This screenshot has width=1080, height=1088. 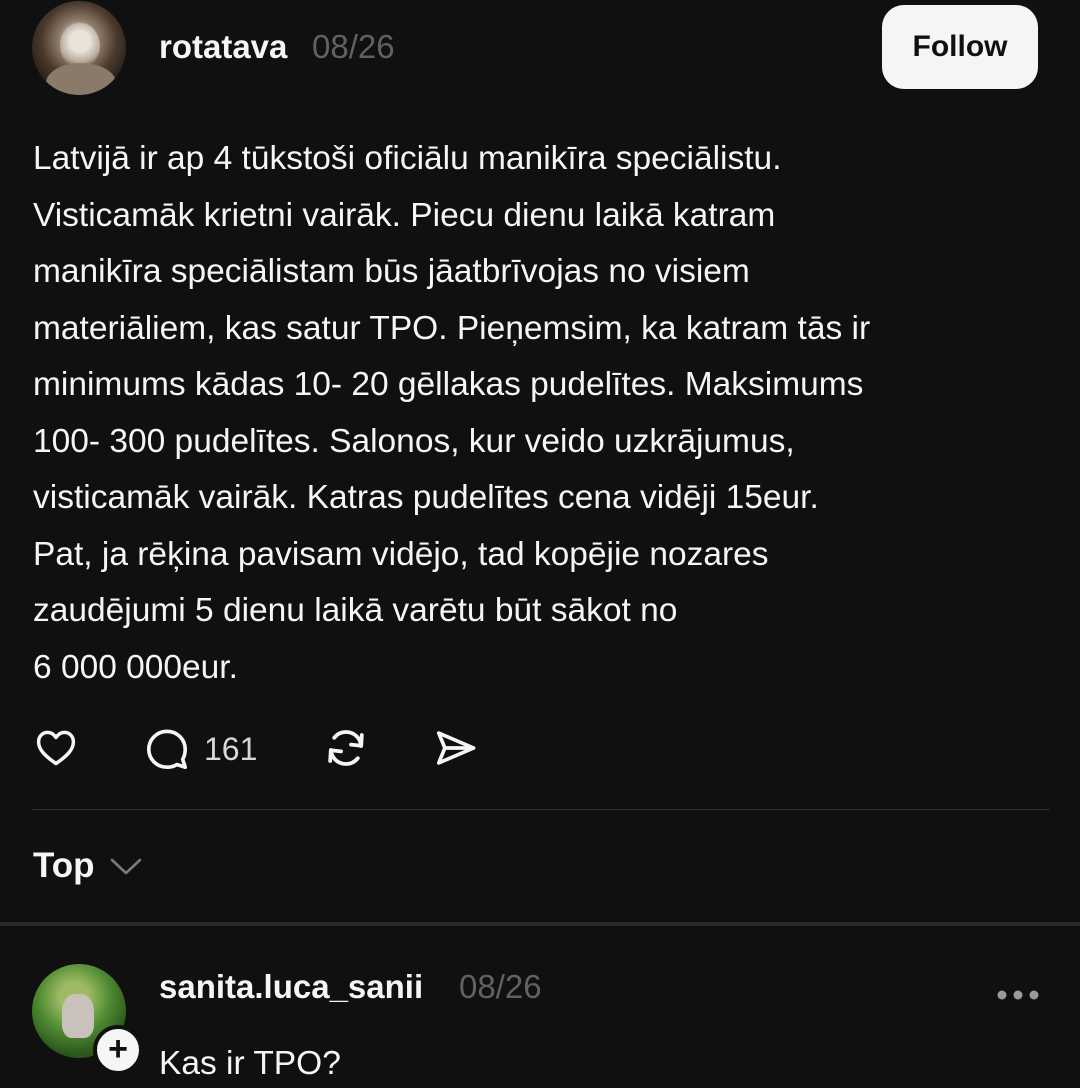 I want to click on replies-sort-dropdown: Top, so click(x=88, y=866).